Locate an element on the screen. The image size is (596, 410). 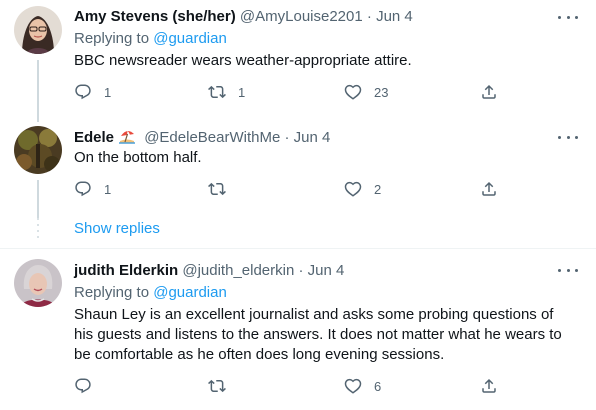
retweet-count: 1 is located at coordinates (242, 92).